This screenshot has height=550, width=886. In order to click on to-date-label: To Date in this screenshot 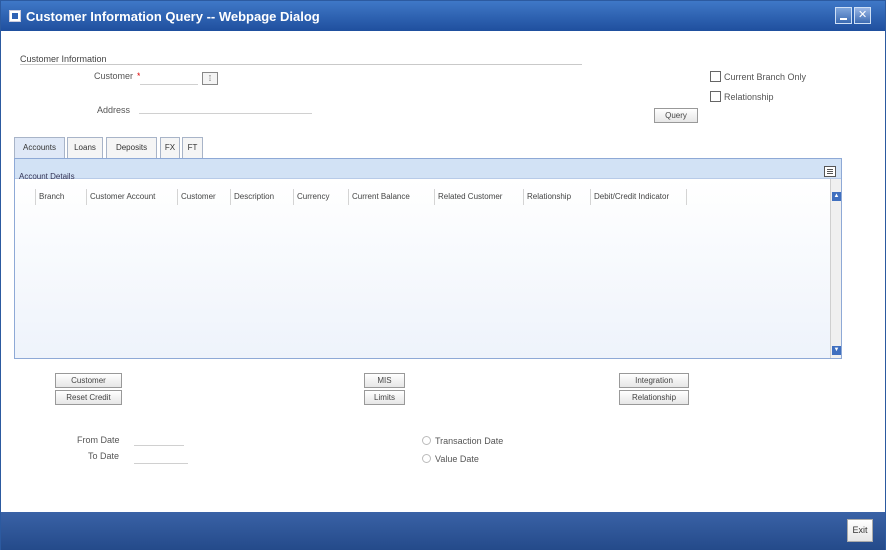, I will do `click(104, 456)`.